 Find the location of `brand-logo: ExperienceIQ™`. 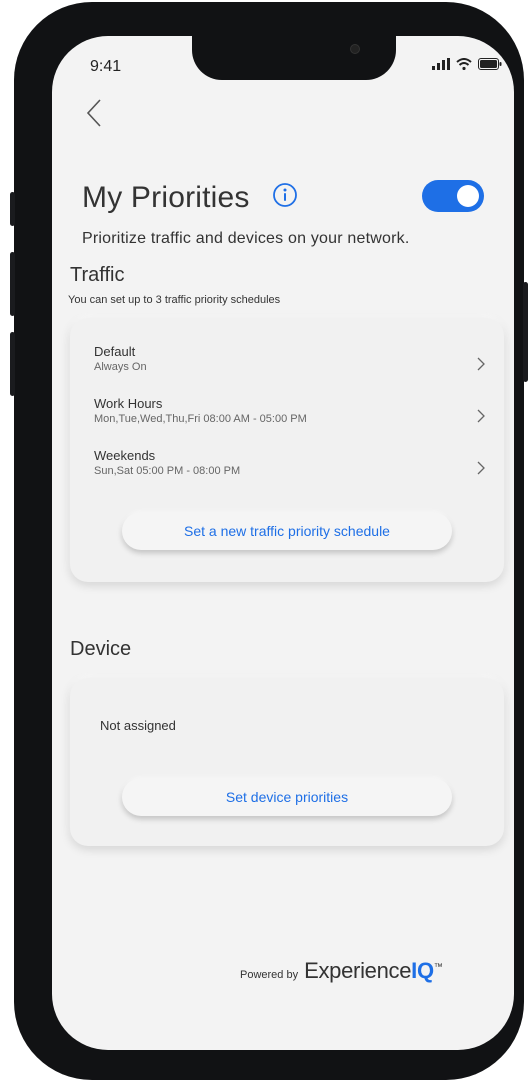

brand-logo: ExperienceIQ™ is located at coordinates (373, 971).